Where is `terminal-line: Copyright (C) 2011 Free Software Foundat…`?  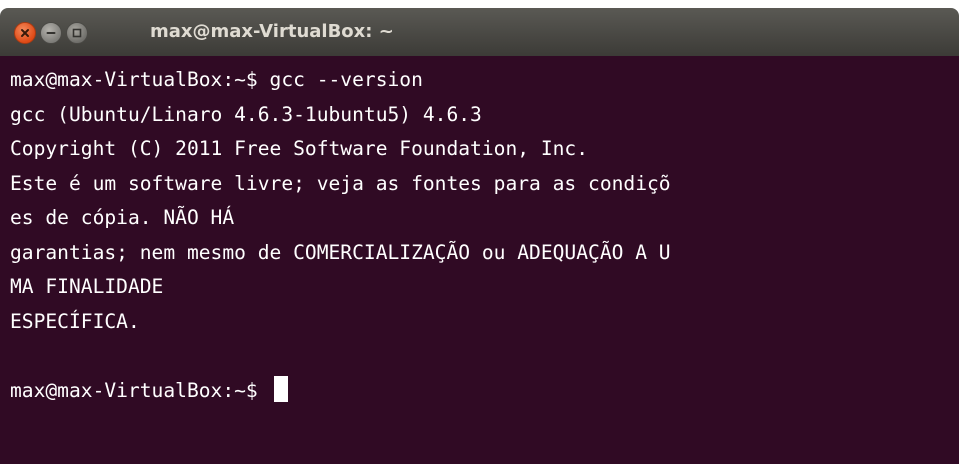
terminal-line: Copyright (C) 2011 Free Software Foundat… is located at coordinates (299, 148).